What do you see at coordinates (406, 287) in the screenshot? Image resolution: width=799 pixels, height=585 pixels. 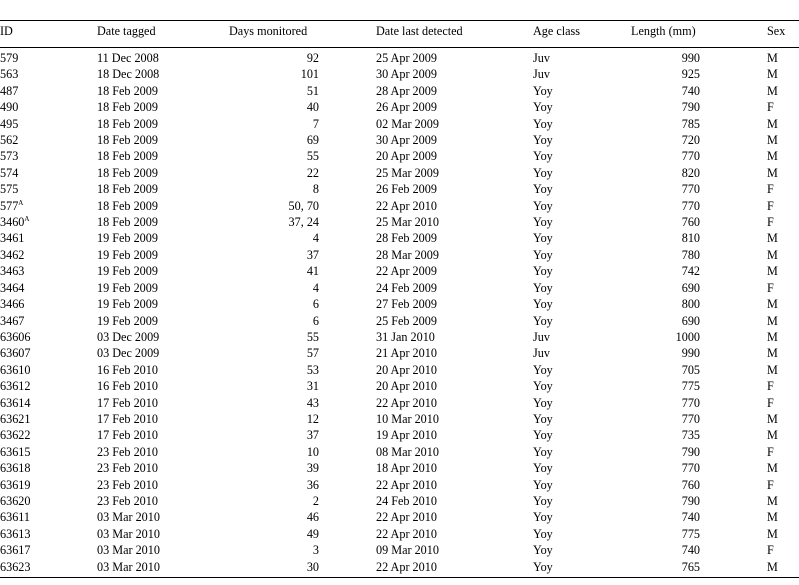 I see `cell-date-last-detected: 24 Feb 2009` at bounding box center [406, 287].